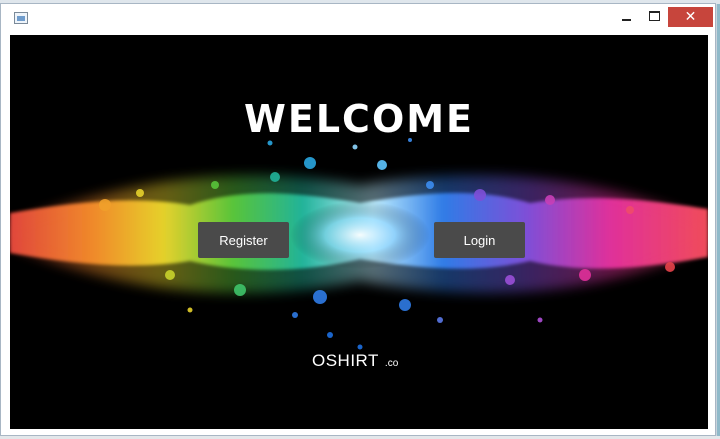 Image resolution: width=720 pixels, height=439 pixels. Describe the element at coordinates (358, 19) in the screenshot. I see `title-bar: ✕` at that location.